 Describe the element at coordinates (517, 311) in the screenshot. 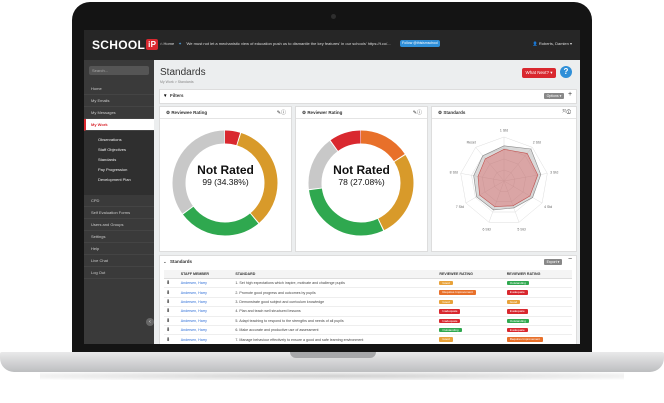

I see `reviewer-rating-badge: Inadequate` at that location.